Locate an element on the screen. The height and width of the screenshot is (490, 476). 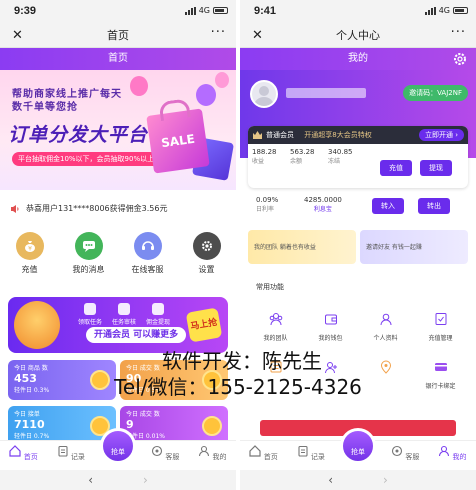
default-avatar-icon is located at coordinates (264, 96).